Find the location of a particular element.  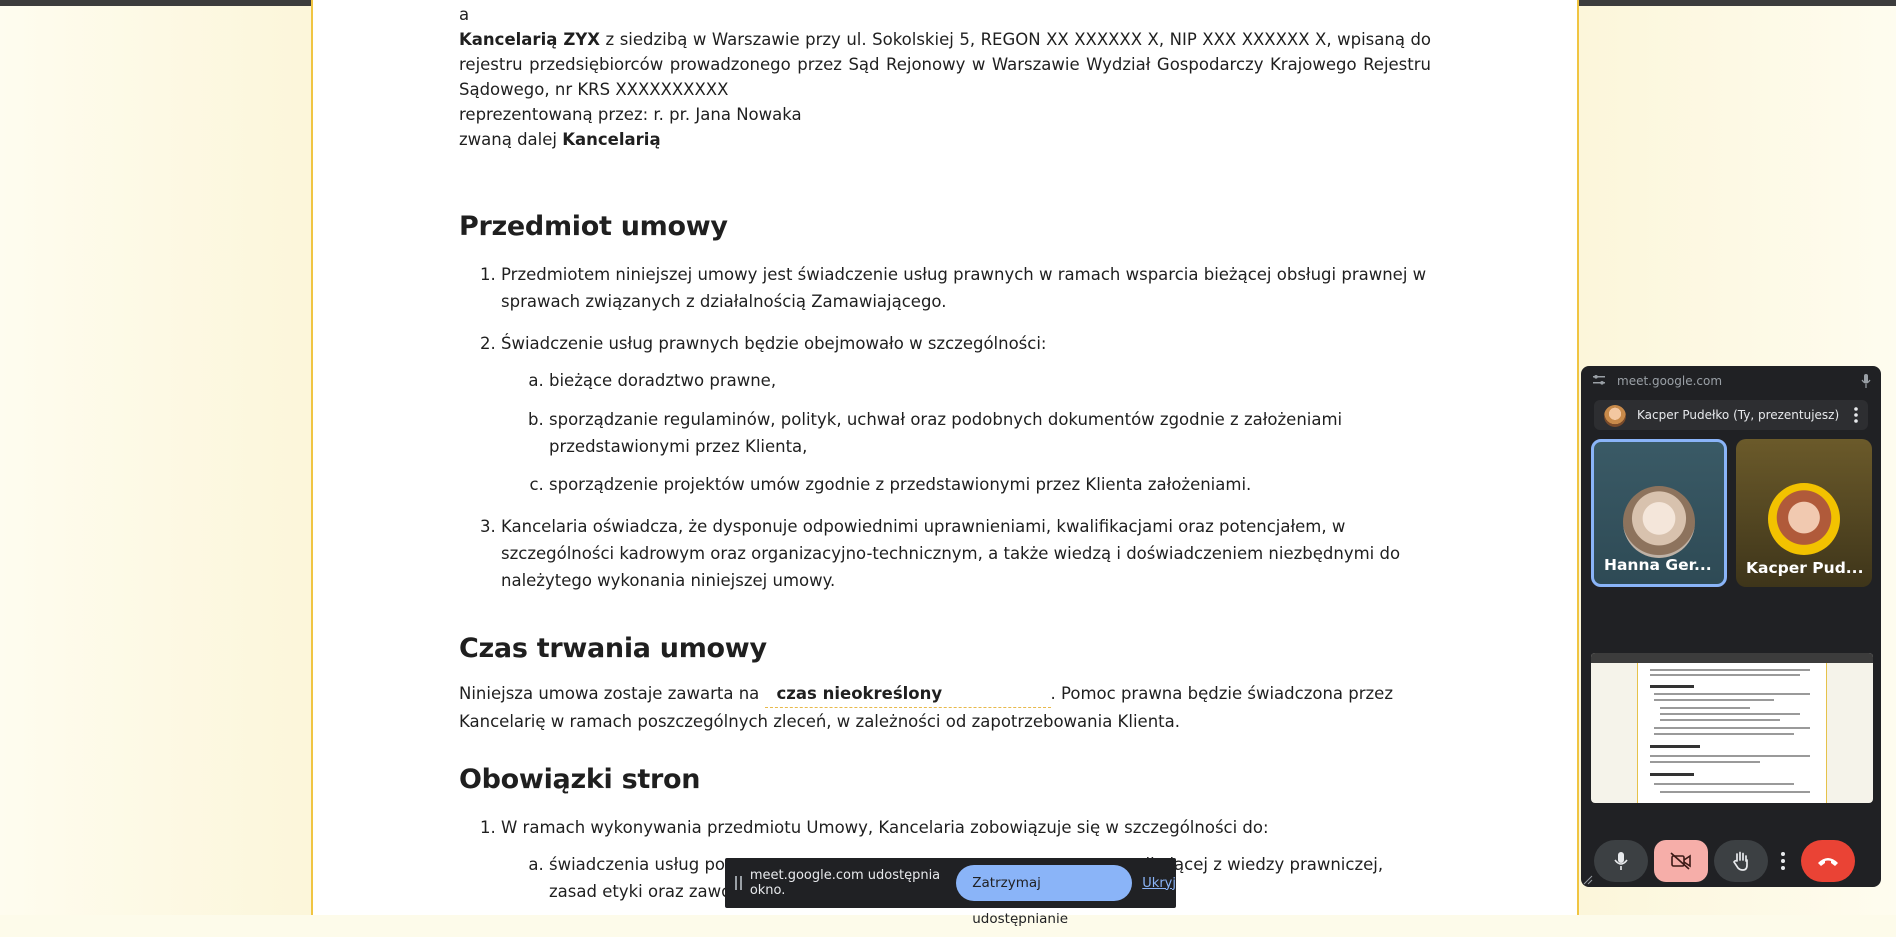

presenter-bar: Kacper Pudełko (Ty, prezentujesz) is located at coordinates (1731, 415).